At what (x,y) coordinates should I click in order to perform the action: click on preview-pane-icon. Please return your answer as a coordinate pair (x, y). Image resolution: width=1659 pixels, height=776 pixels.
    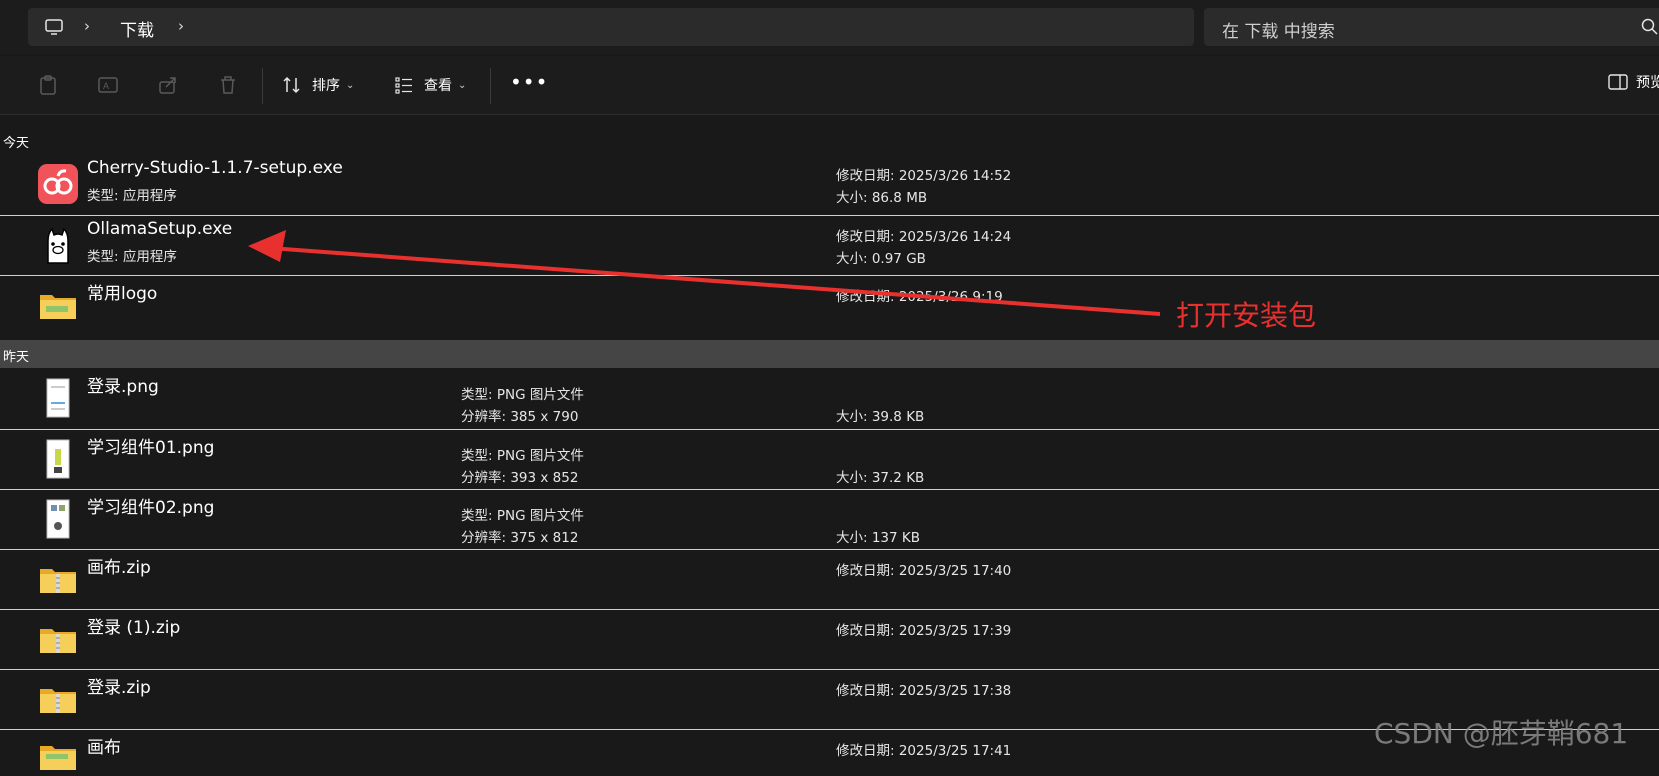
    Looking at the image, I should click on (1618, 82).